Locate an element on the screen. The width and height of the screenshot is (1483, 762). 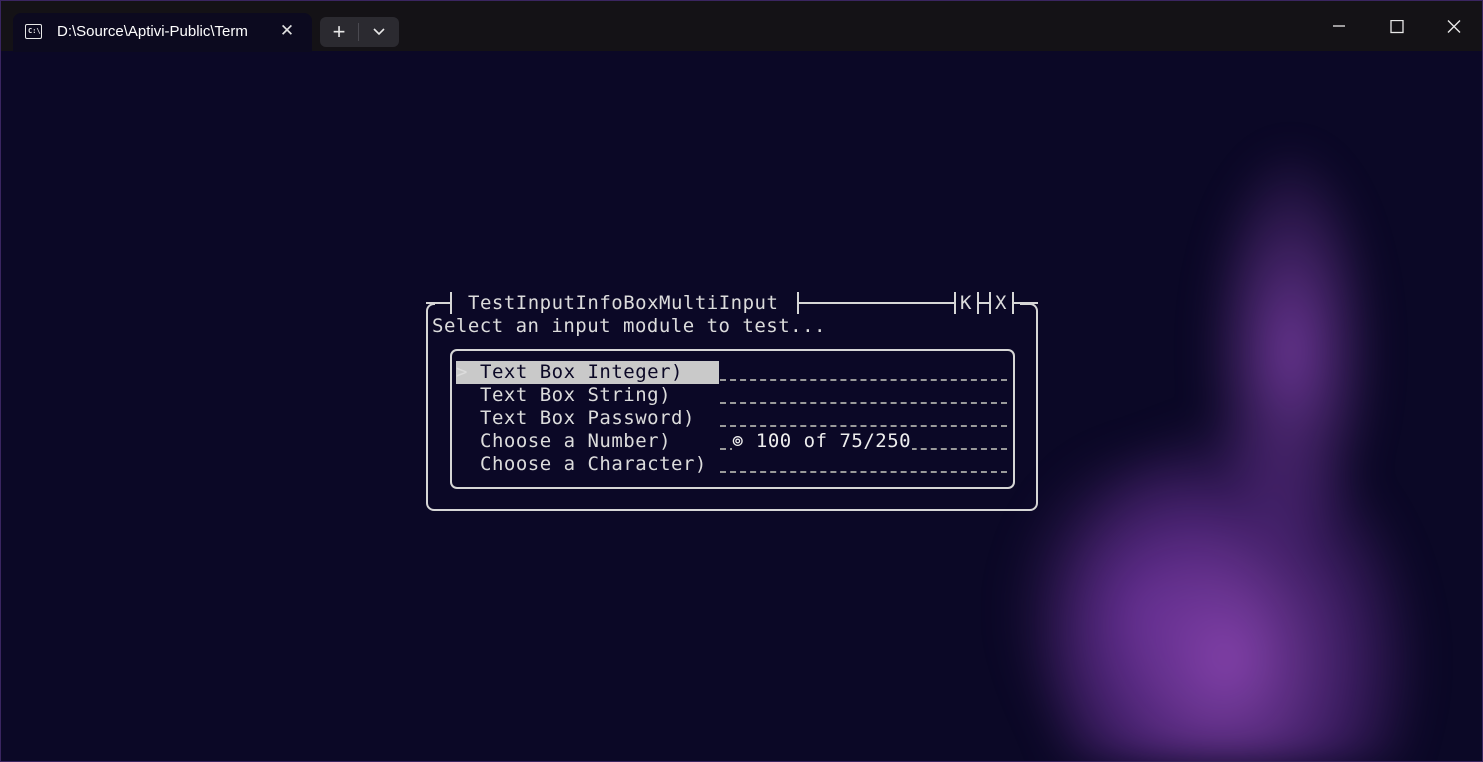
button-k-bracket-left is located at coordinates (955, 303).